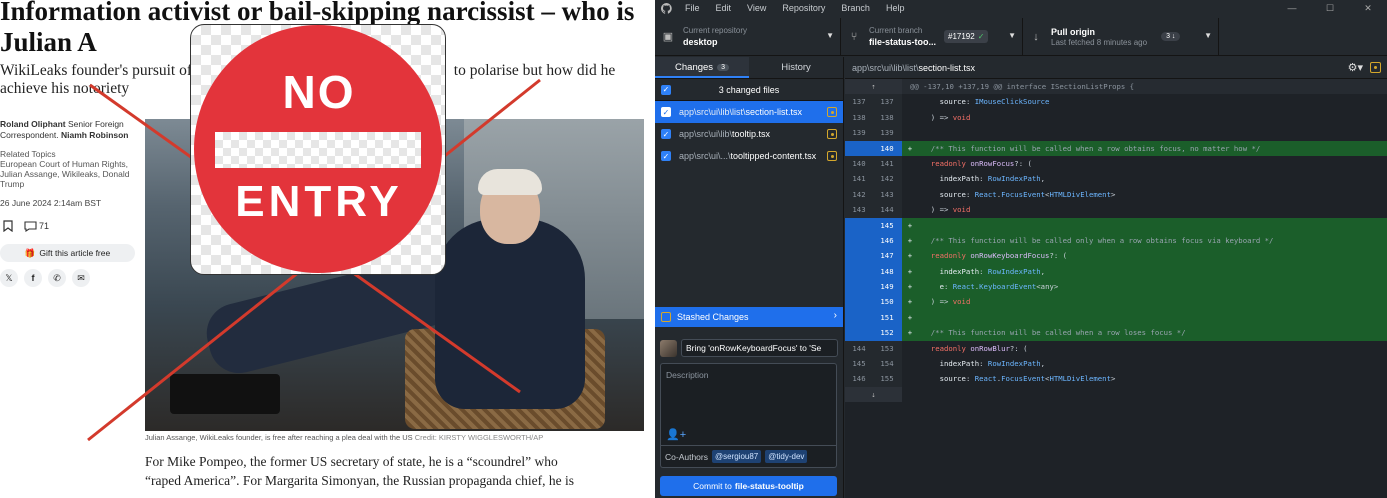  I want to click on line-number-gutter: 152, so click(873, 333).